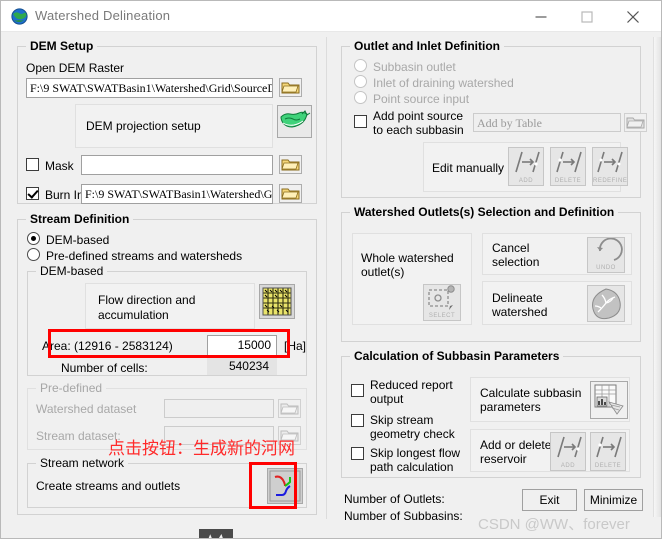 This screenshot has height=539, width=662. Describe the element at coordinates (242, 366) in the screenshot. I see `number-of-cells-value: 540234` at that location.